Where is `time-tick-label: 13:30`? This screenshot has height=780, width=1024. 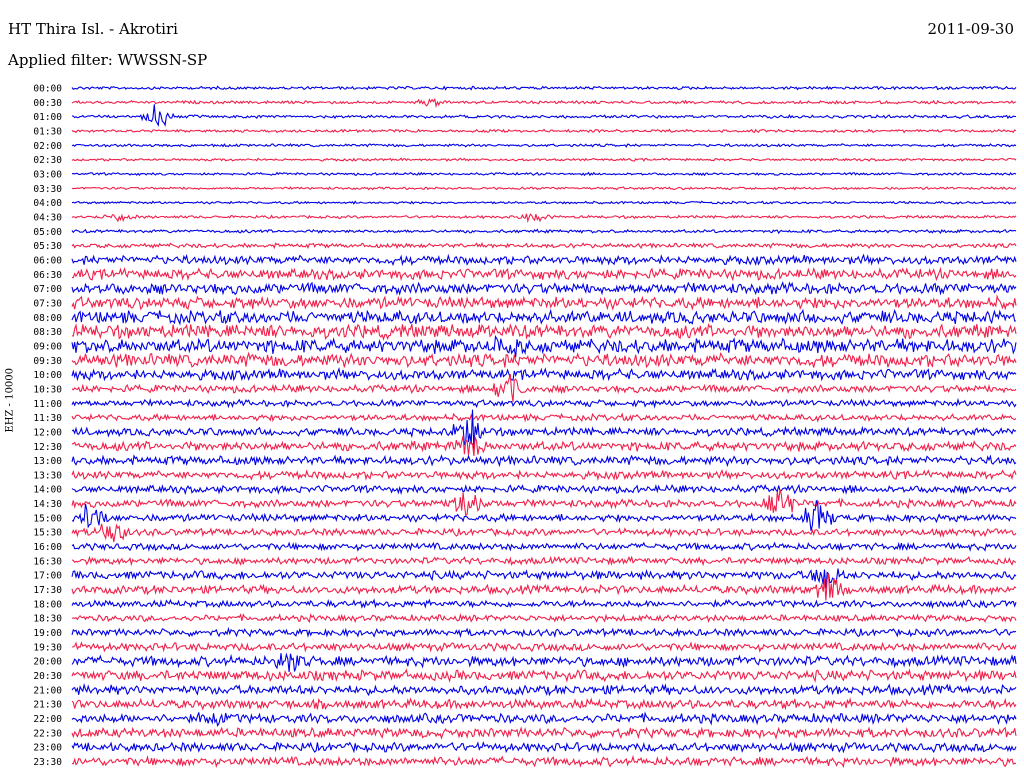 time-tick-label: 13:30 is located at coordinates (47, 475).